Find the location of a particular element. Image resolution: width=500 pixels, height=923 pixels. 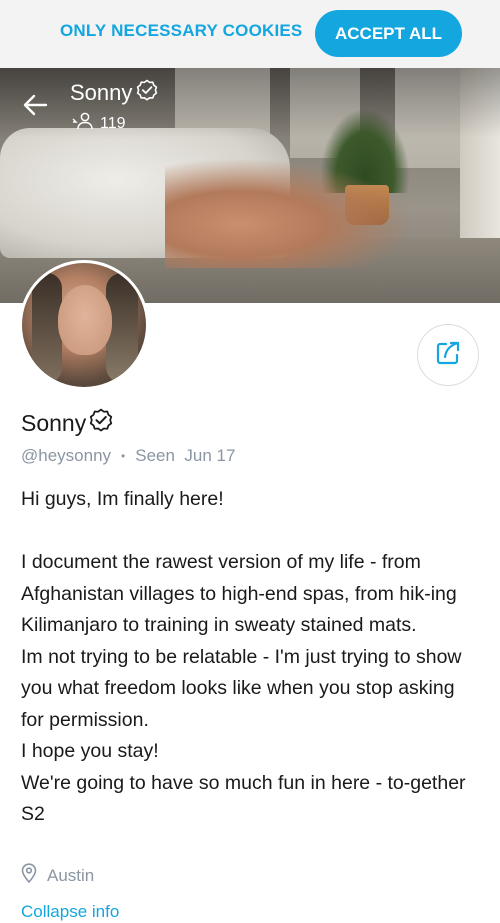

share-button is located at coordinates (448, 355).